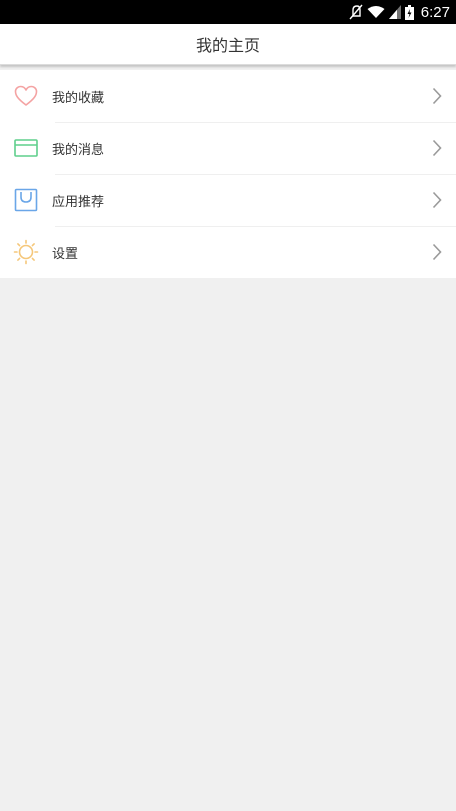  Describe the element at coordinates (78, 98) in the screenshot. I see `menu-item-label: 我的收藏` at that location.